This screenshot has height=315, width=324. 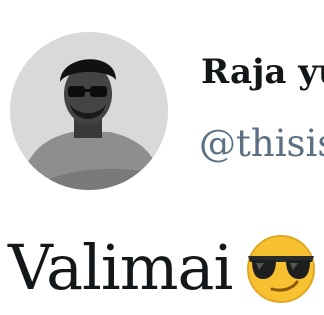 I want to click on sunglasses-emoji-icon, so click(x=281, y=268).